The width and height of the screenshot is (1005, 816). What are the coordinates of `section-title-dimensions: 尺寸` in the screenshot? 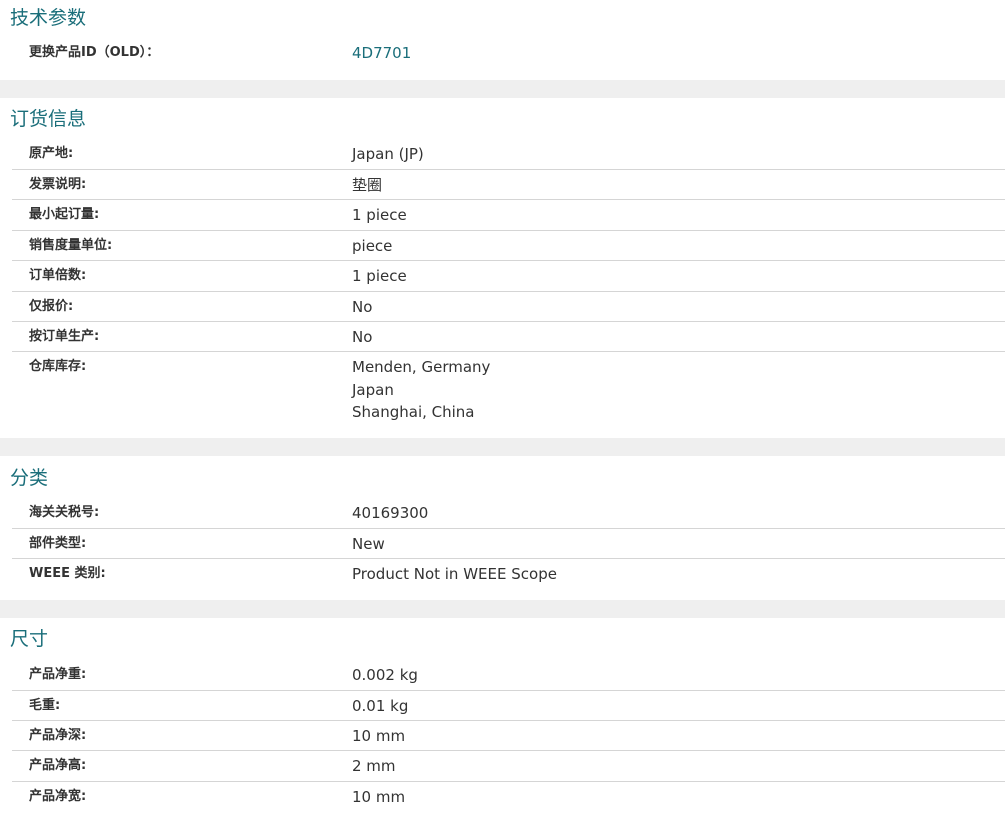 It's located at (29, 639).